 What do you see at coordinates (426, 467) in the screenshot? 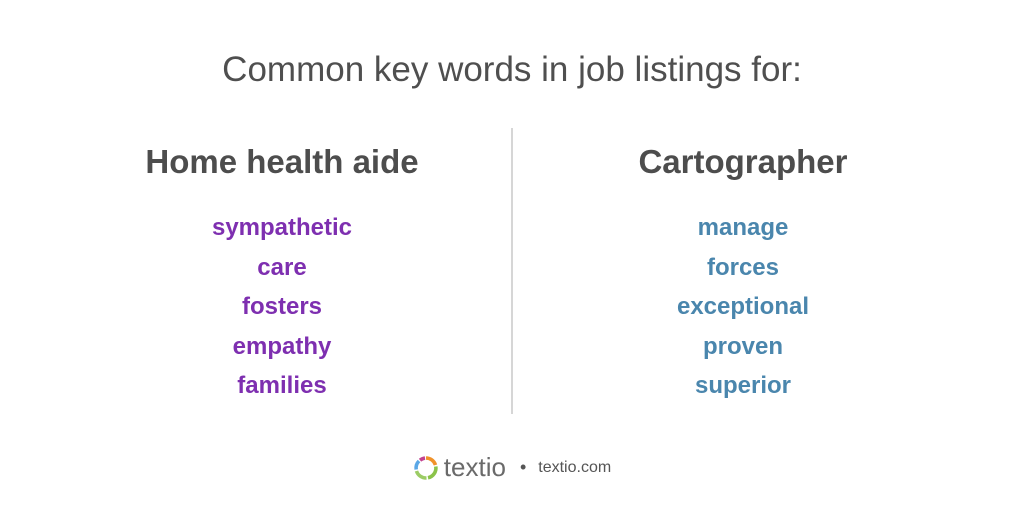
I see `textio-ring-logo-icon` at bounding box center [426, 467].